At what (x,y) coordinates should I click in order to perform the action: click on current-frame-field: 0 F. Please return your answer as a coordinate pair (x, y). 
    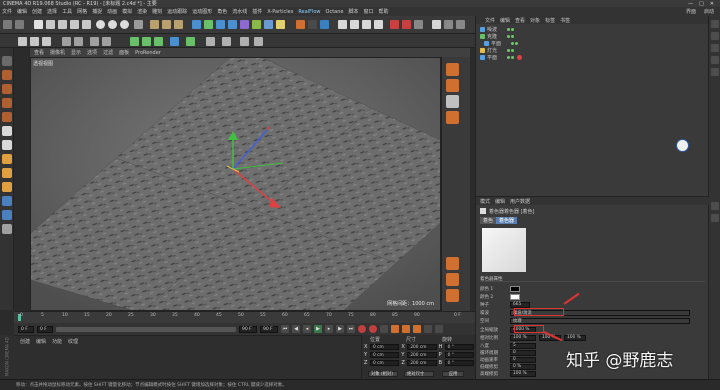
    Looking at the image, I should click on (45, 329).